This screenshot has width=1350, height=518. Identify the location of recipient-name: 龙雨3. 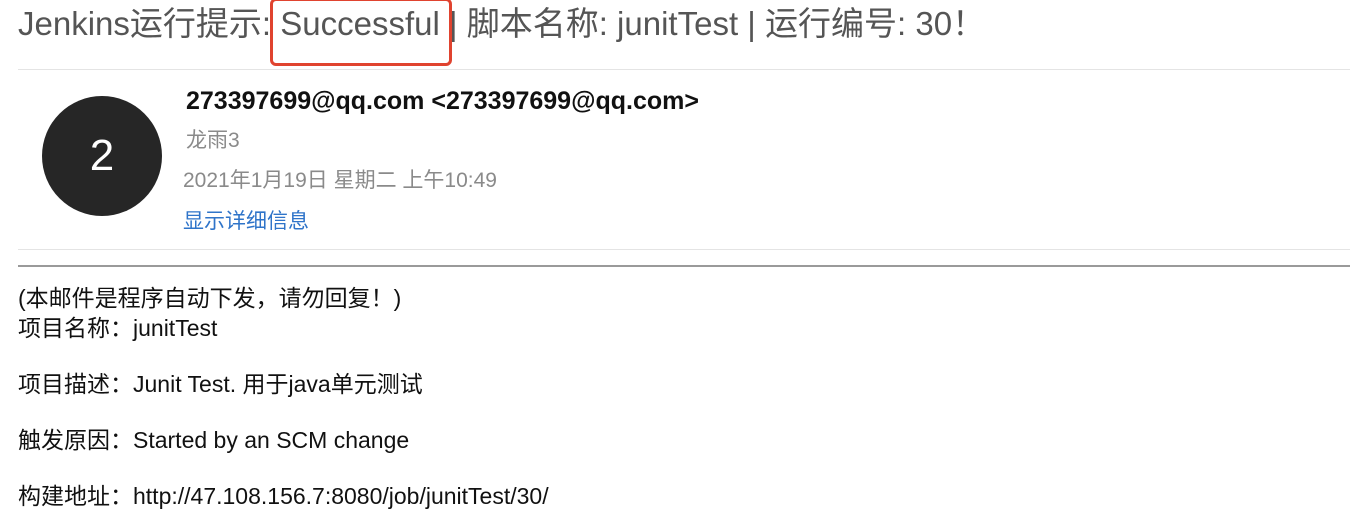
(213, 140).